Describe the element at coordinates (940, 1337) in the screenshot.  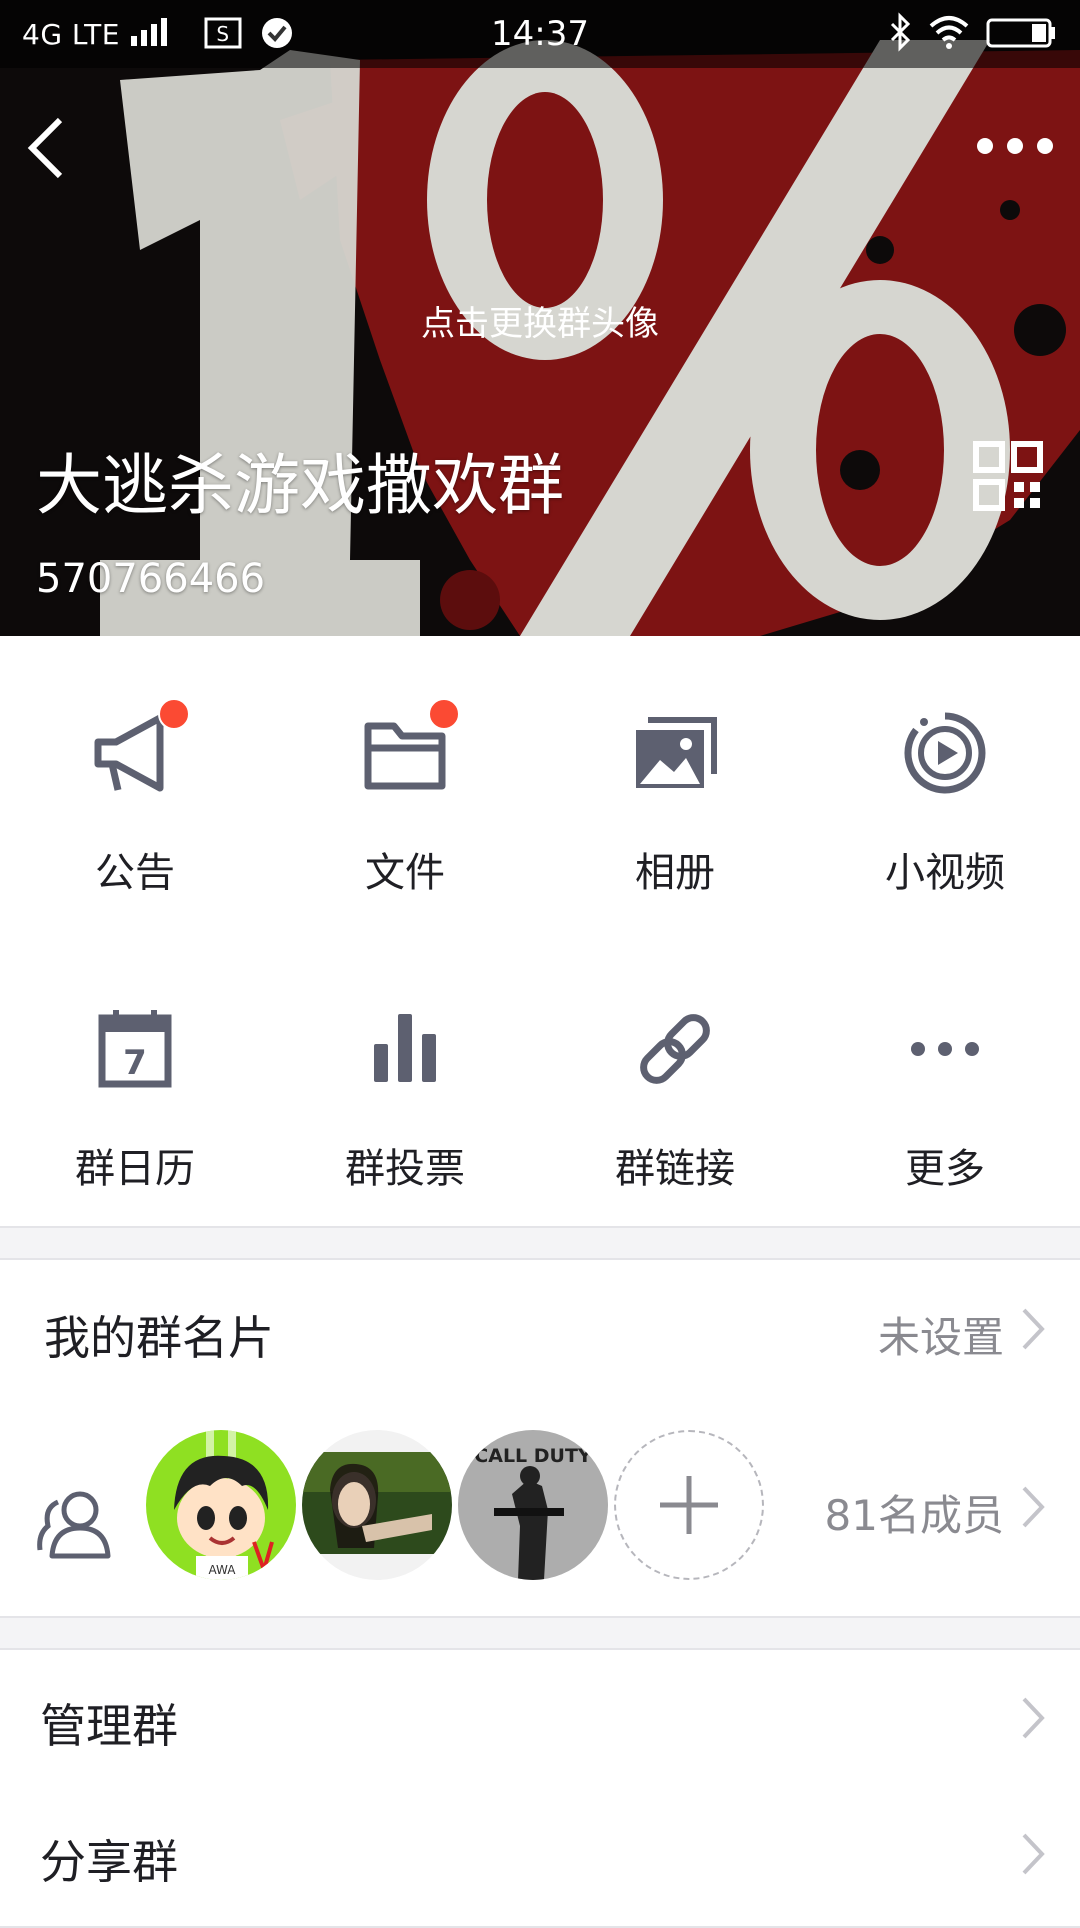
I see `my-card-value: 未设置` at that location.